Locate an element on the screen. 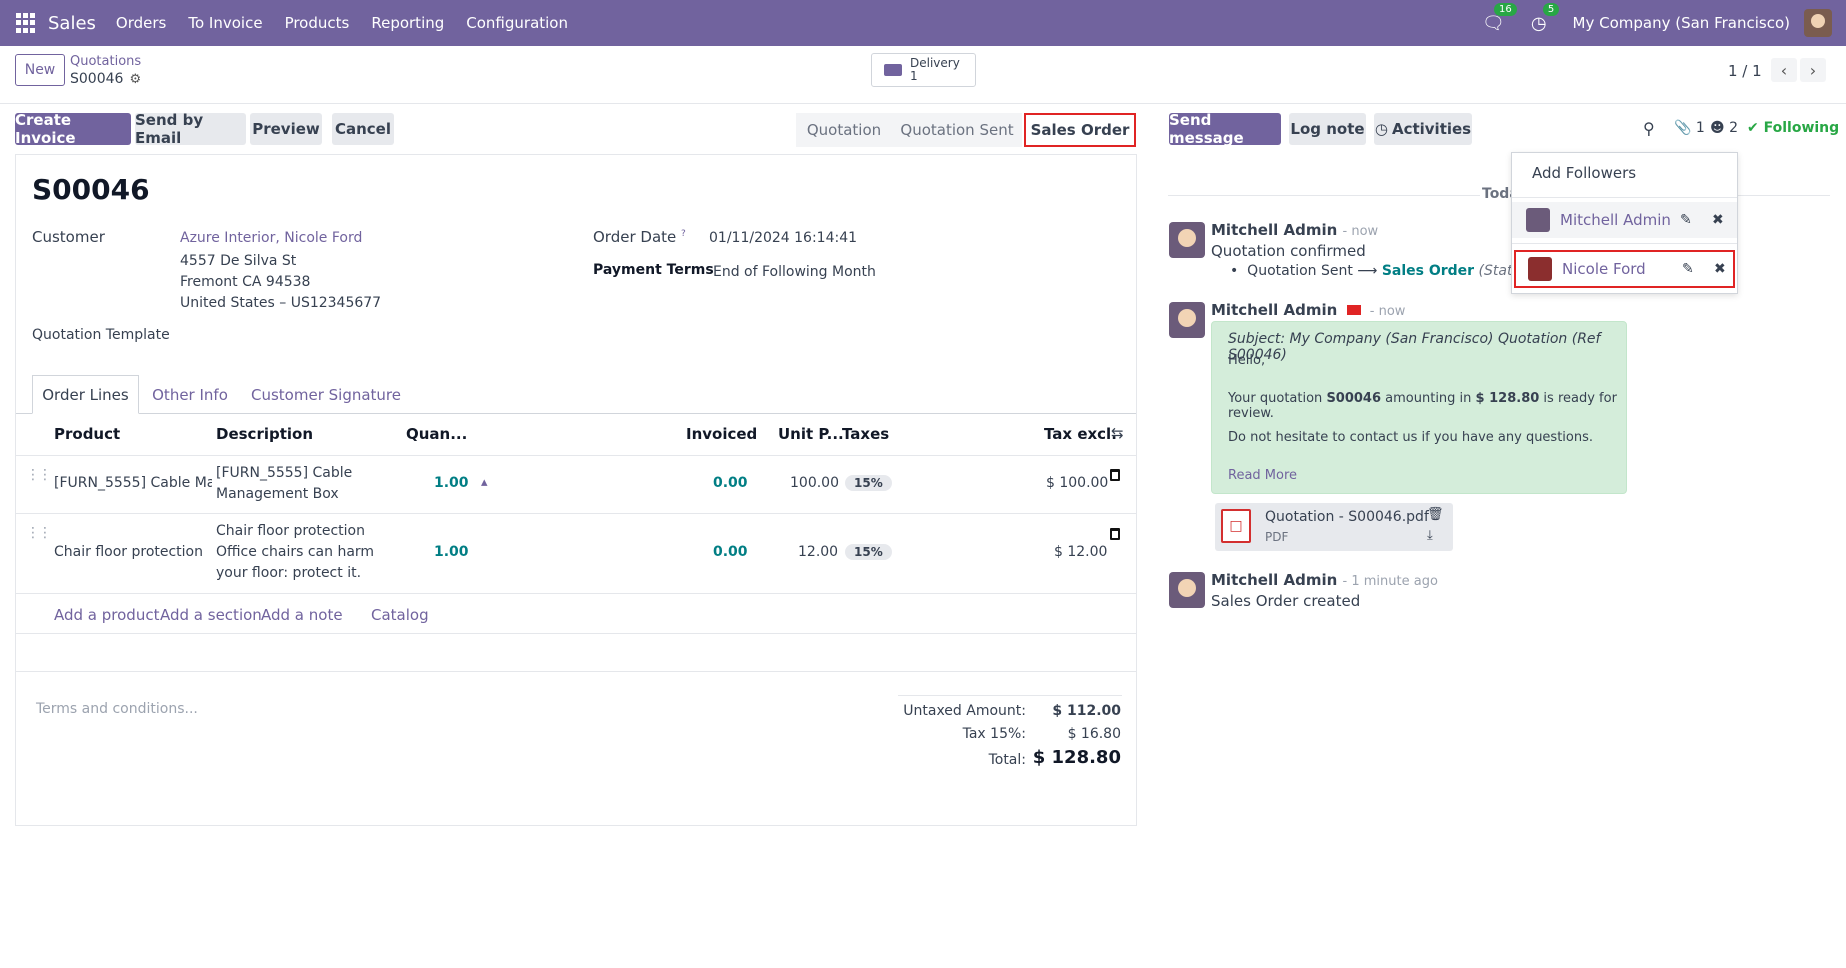 The image size is (1846, 968). messaging-icon: 🗨 16 is located at coordinates (1499, 18).